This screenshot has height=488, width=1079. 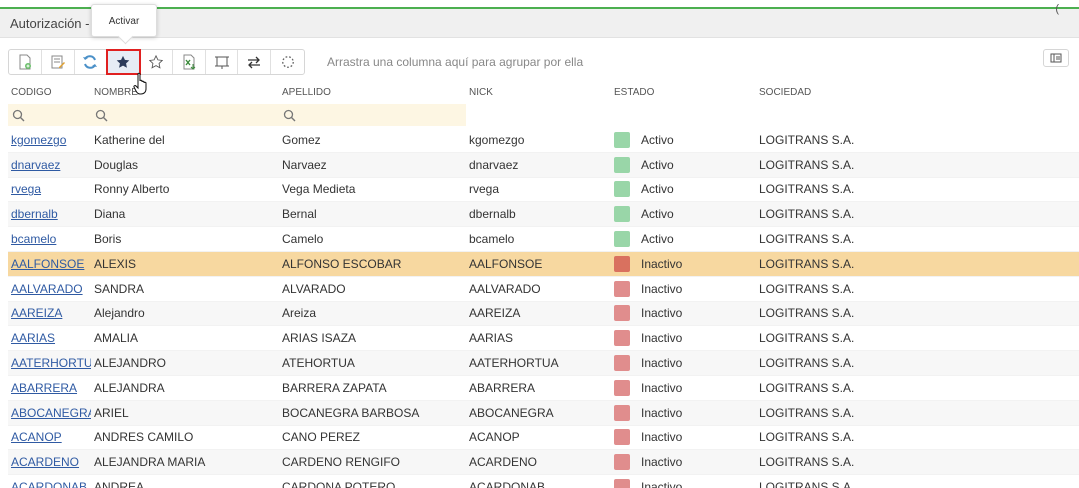 What do you see at coordinates (33, 338) in the screenshot?
I see `user-code-link: AARIAS` at bounding box center [33, 338].